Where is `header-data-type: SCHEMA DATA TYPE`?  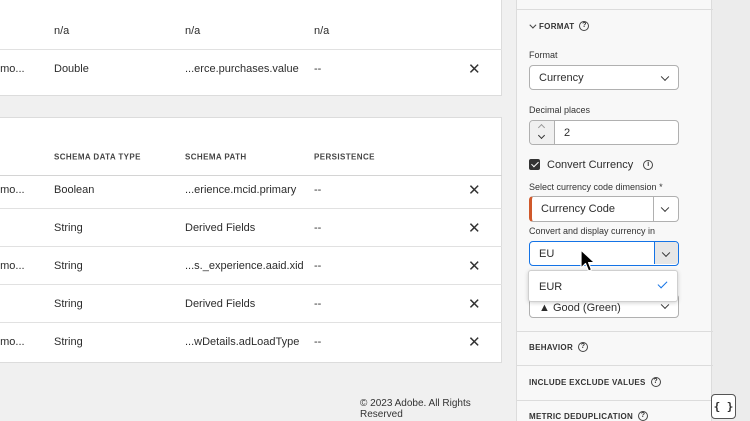 header-data-type: SCHEMA DATA TYPE is located at coordinates (97, 156).